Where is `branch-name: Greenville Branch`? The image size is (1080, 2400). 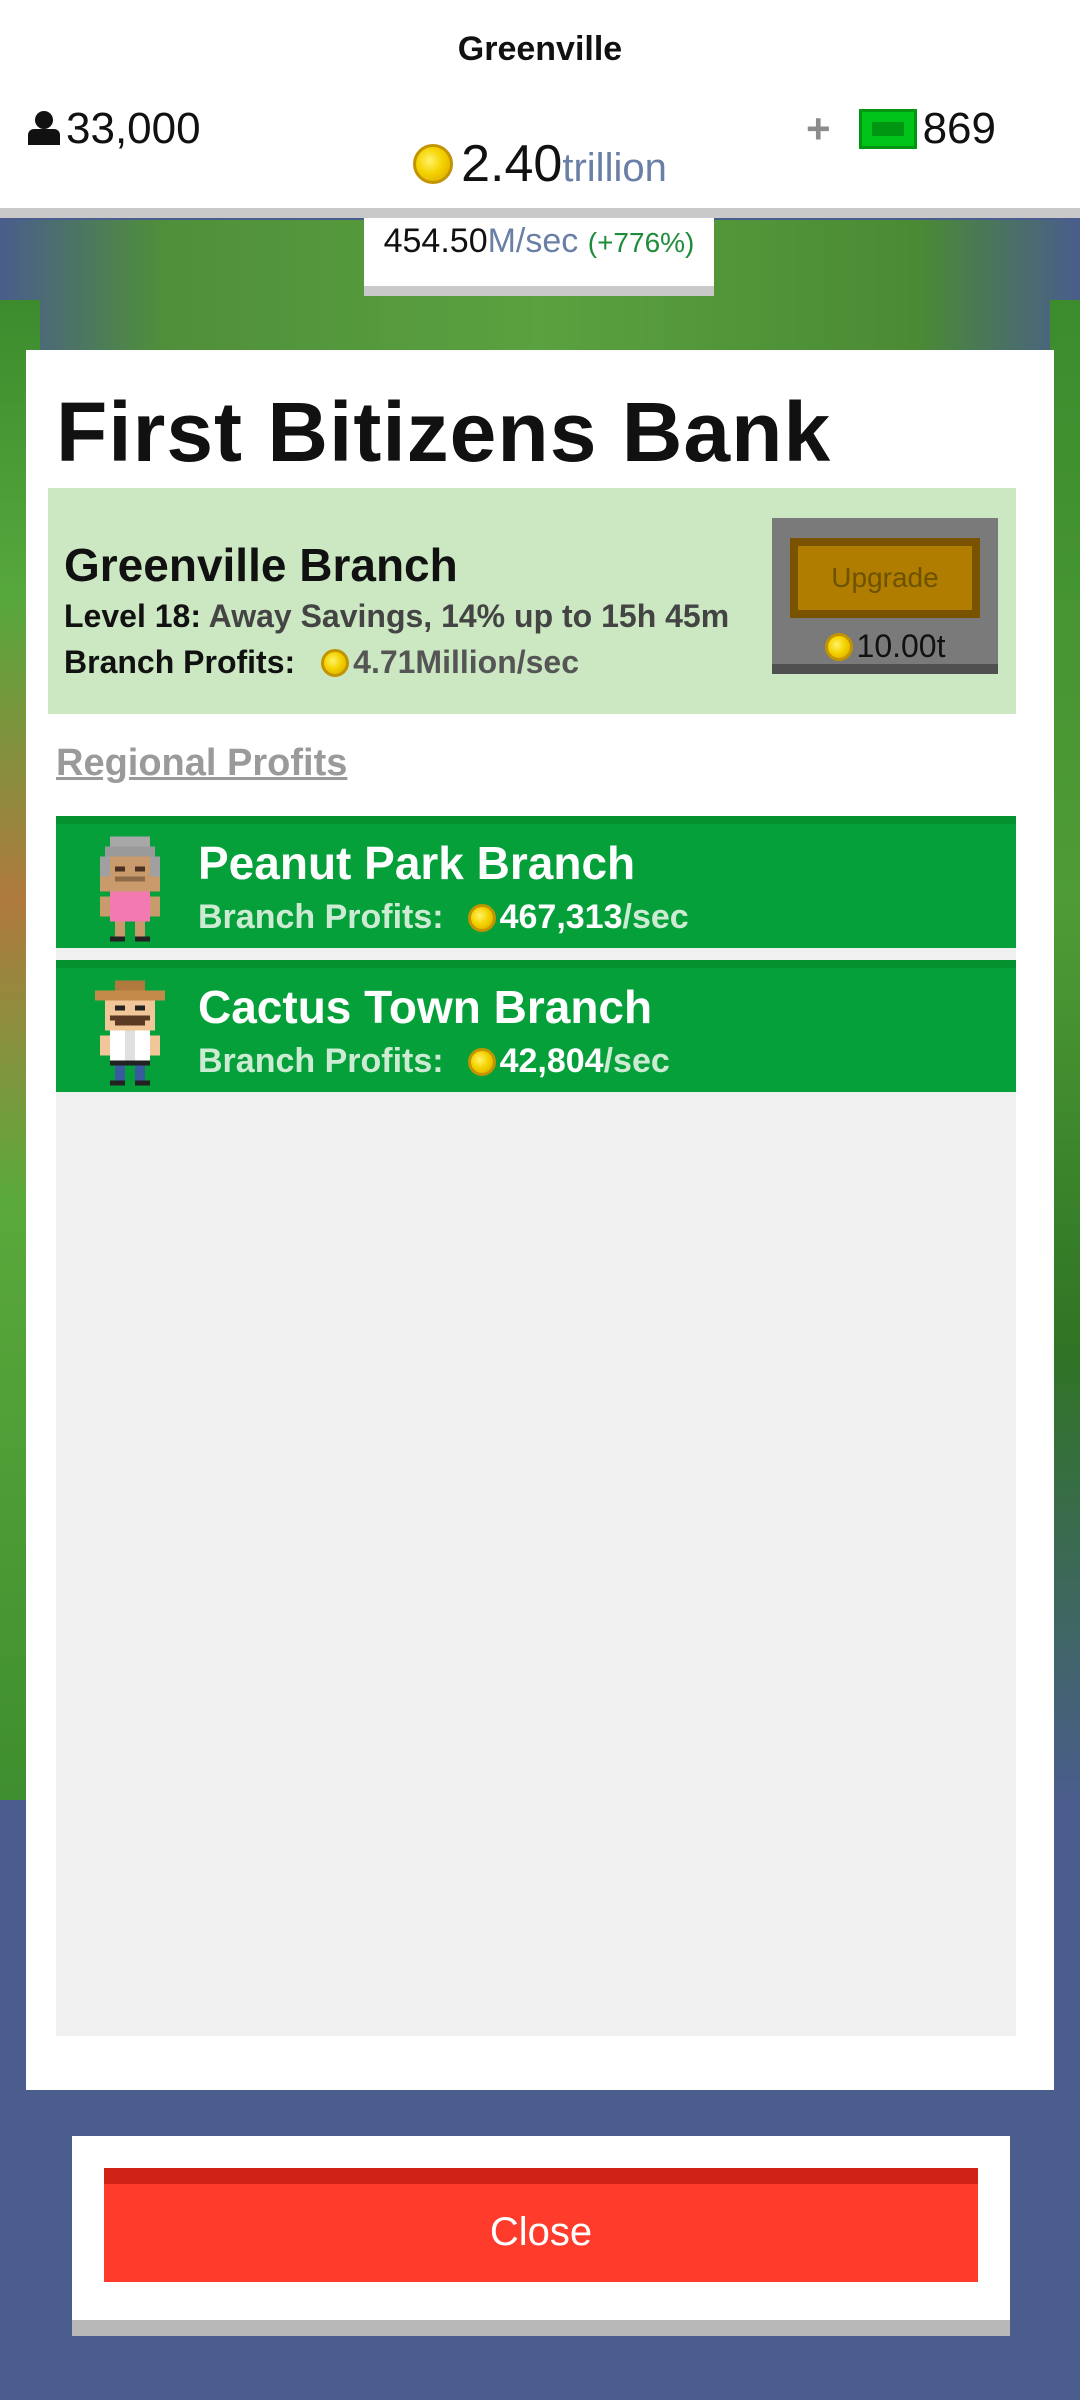 branch-name: Greenville Branch is located at coordinates (261, 565).